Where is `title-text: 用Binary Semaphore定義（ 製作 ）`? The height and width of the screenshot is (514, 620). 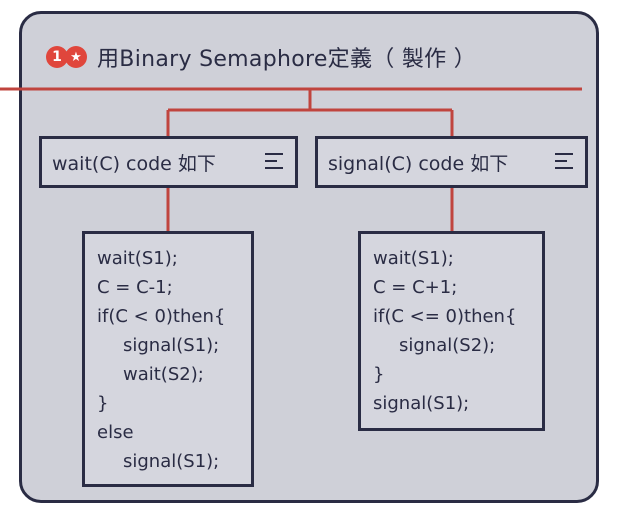
title-text: 用Binary Semaphore定義（ 製作 ） is located at coordinates (287, 59).